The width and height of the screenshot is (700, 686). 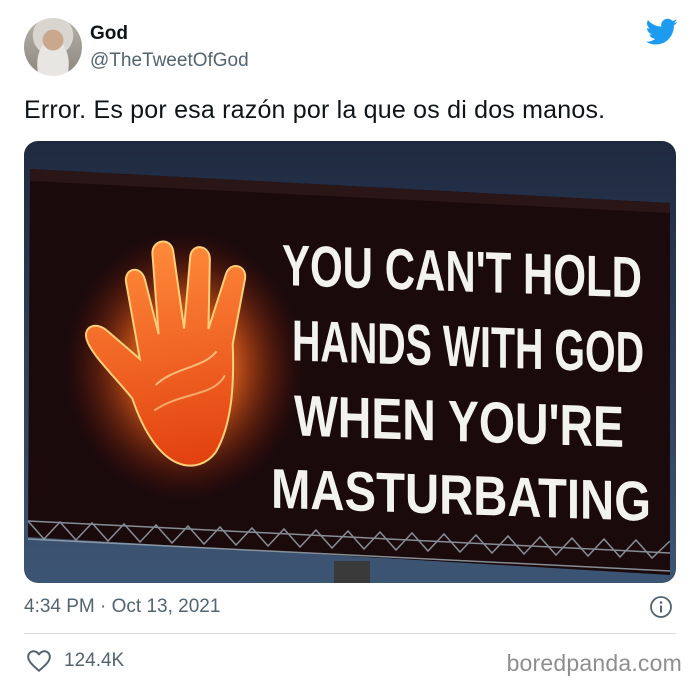 What do you see at coordinates (122, 607) in the screenshot?
I see `tweet-timestamp: 4:34 PM · Oct 13, 2021` at bounding box center [122, 607].